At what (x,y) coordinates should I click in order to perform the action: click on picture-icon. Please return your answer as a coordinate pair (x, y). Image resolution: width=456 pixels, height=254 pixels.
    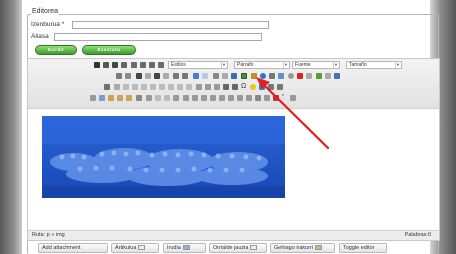
    Looking at the image, I should click on (186, 248).